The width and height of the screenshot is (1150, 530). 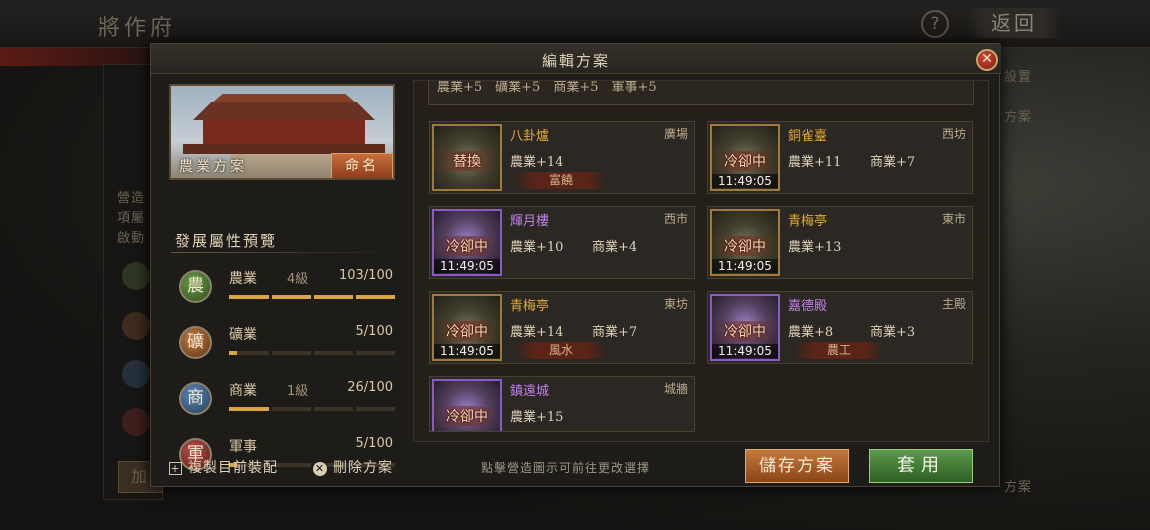 What do you see at coordinates (243, 391) in the screenshot?
I see `attribute-name: 商業` at bounding box center [243, 391].